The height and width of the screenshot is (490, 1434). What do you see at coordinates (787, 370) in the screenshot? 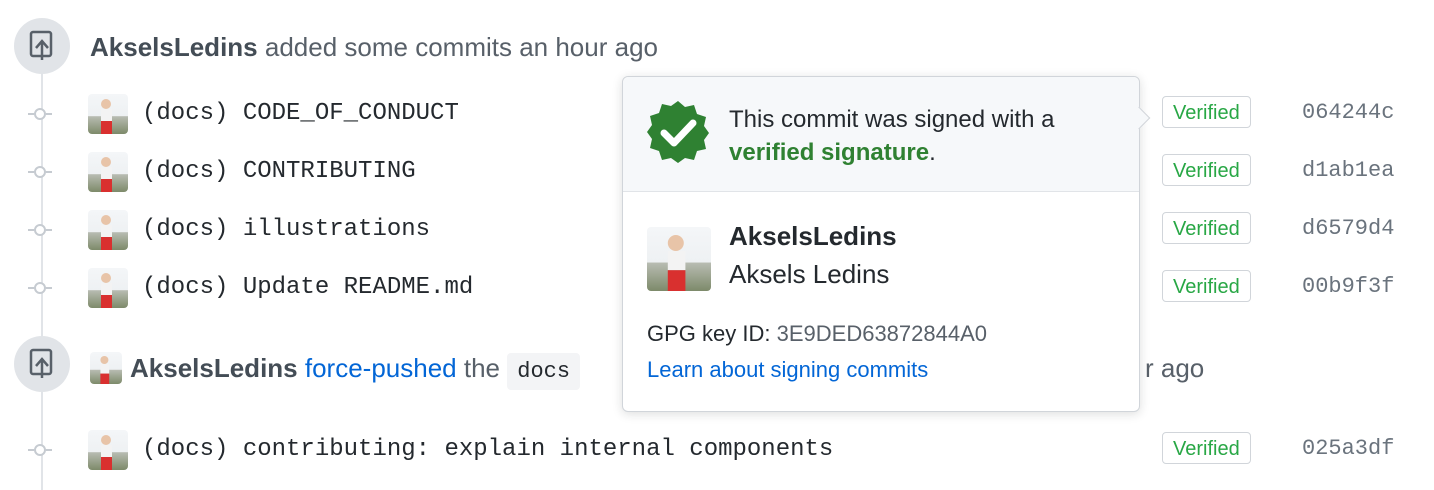
I see `learn-signing-link: Learn about signing commits` at bounding box center [787, 370].